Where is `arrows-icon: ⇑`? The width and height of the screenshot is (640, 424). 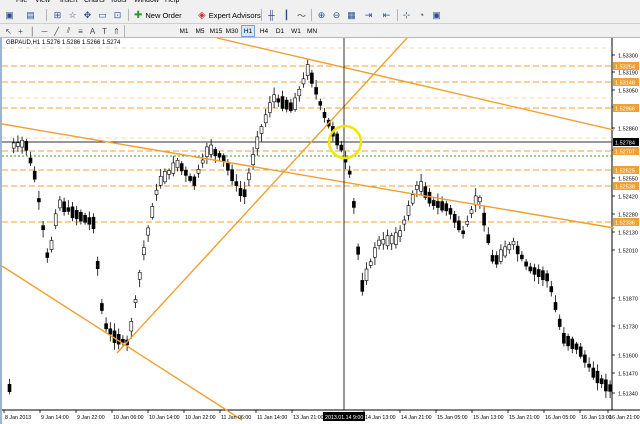
arrows-icon: ⇑ is located at coordinates (116, 31).